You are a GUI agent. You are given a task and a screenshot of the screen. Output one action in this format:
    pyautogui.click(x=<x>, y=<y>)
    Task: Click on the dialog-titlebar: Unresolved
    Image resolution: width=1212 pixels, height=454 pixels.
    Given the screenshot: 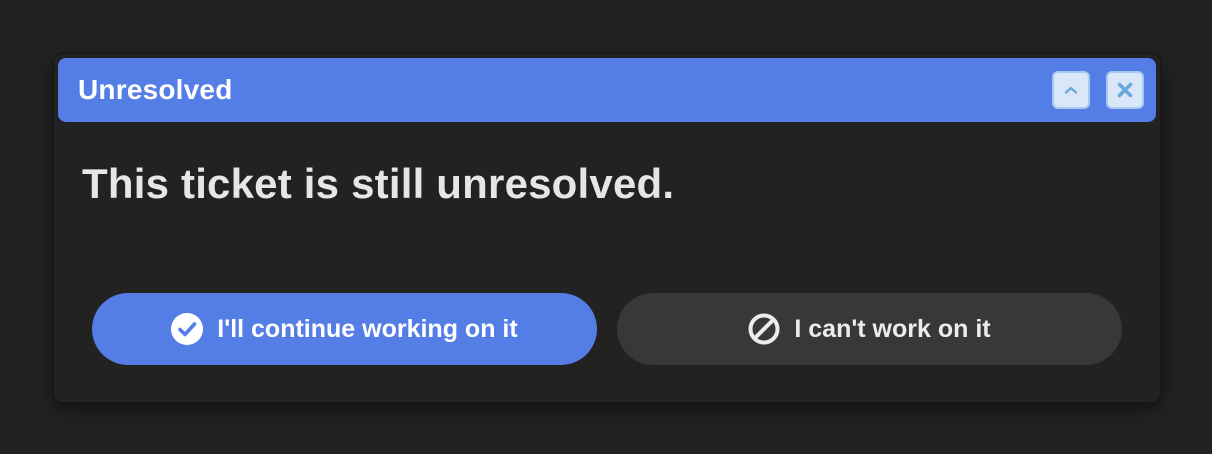 What is the action you would take?
    pyautogui.click(x=607, y=90)
    